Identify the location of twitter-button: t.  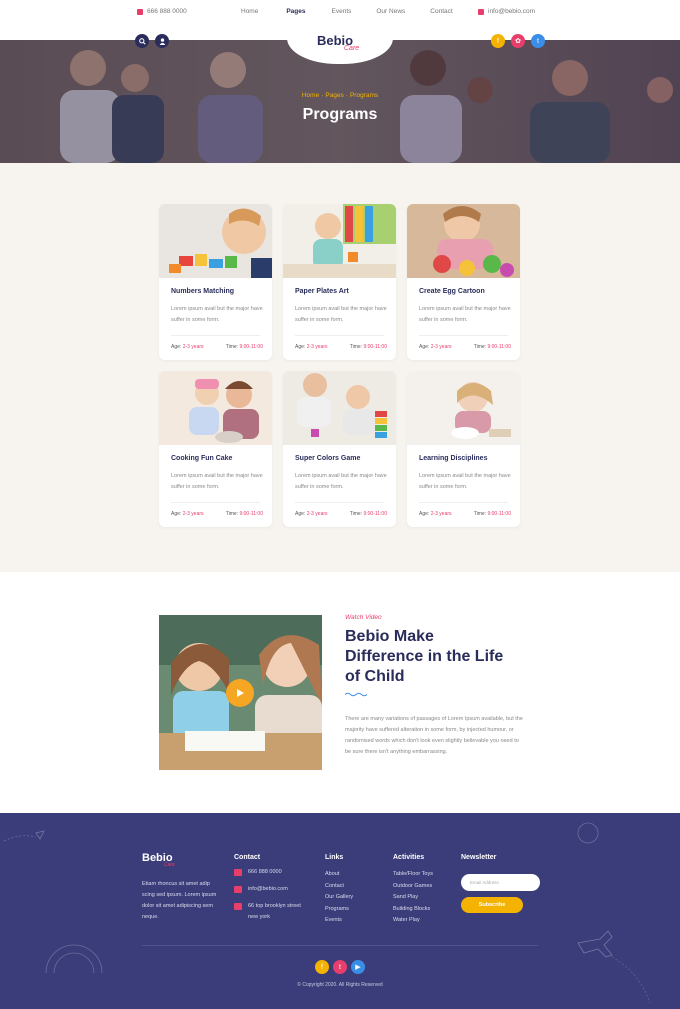
(538, 41).